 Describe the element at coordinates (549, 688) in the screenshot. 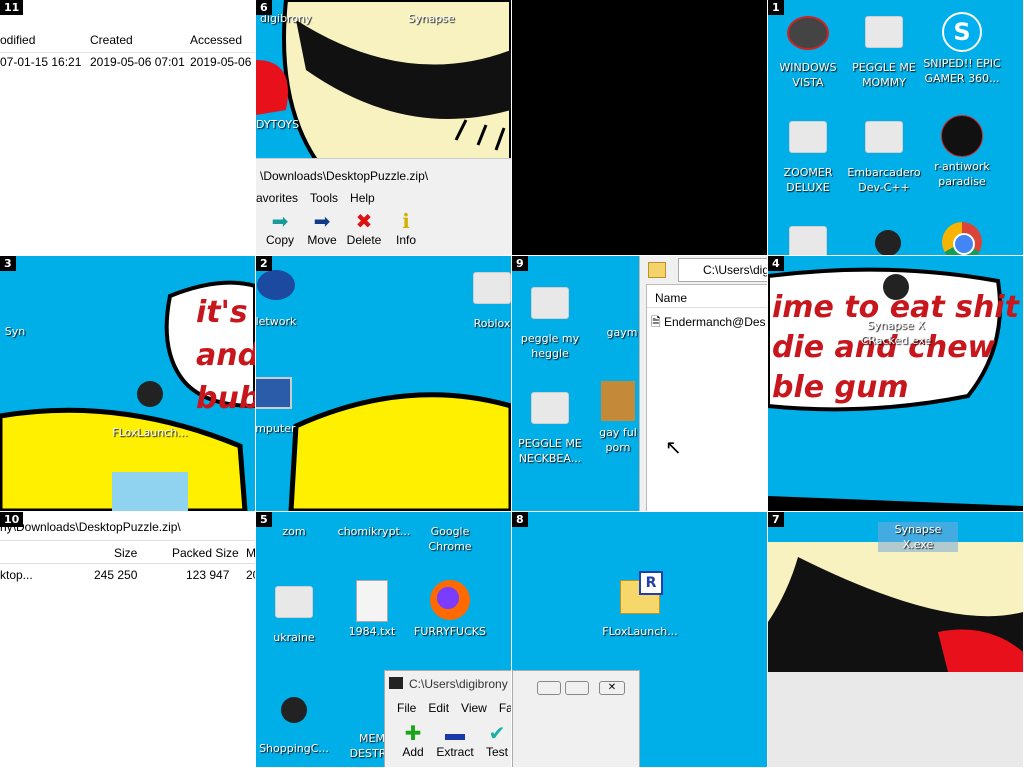

I see `minimize-button` at that location.